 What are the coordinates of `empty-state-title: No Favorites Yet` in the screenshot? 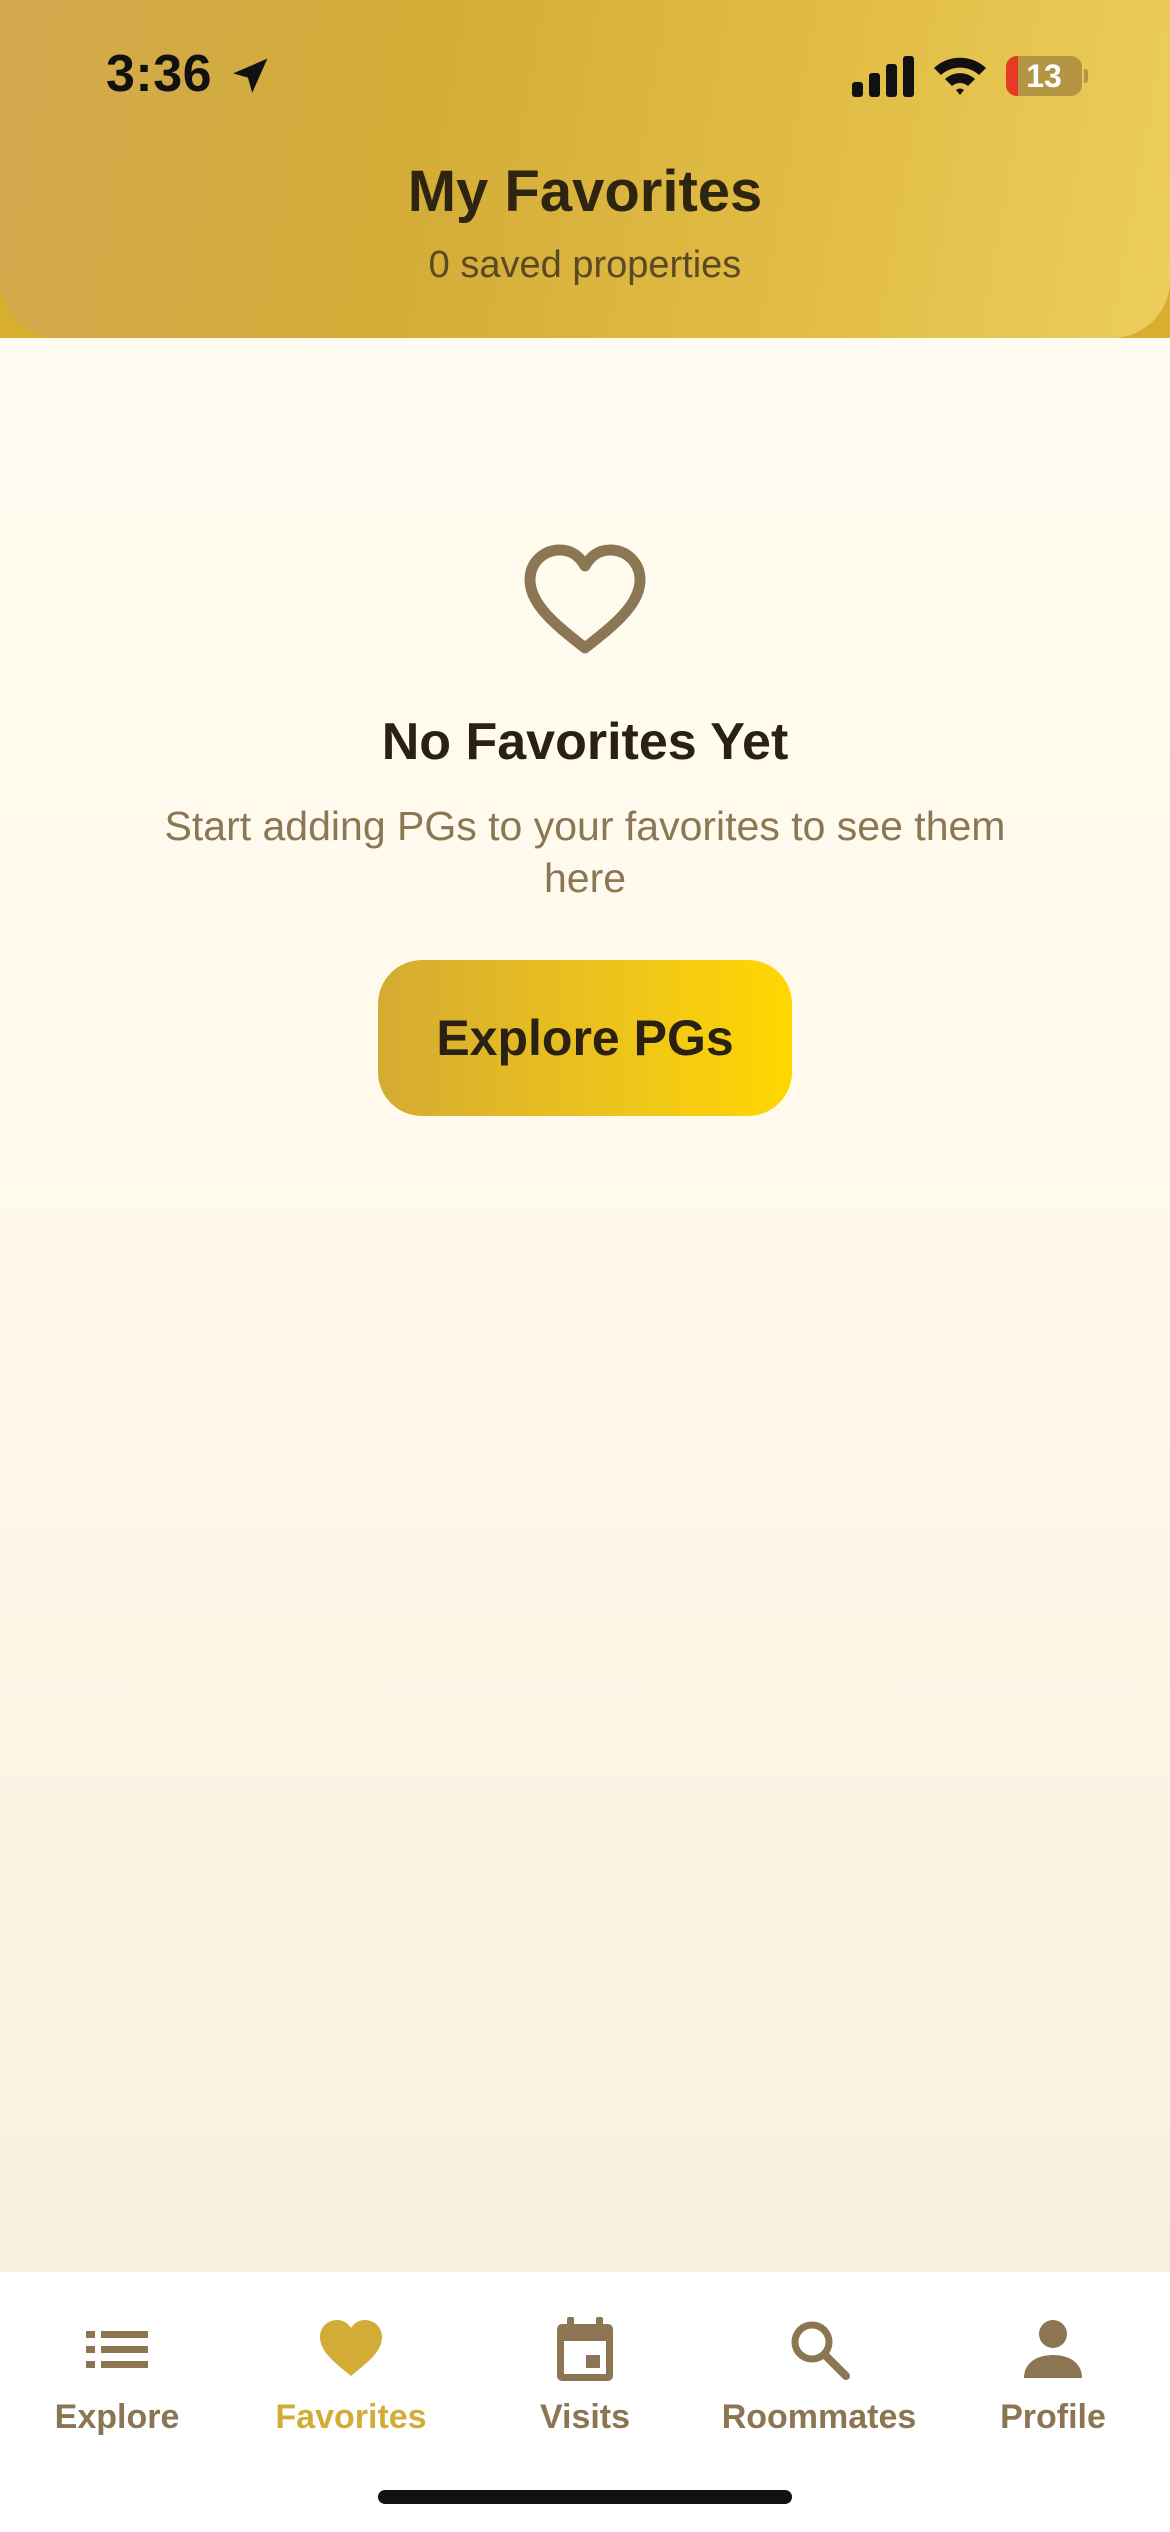 It's located at (585, 742).